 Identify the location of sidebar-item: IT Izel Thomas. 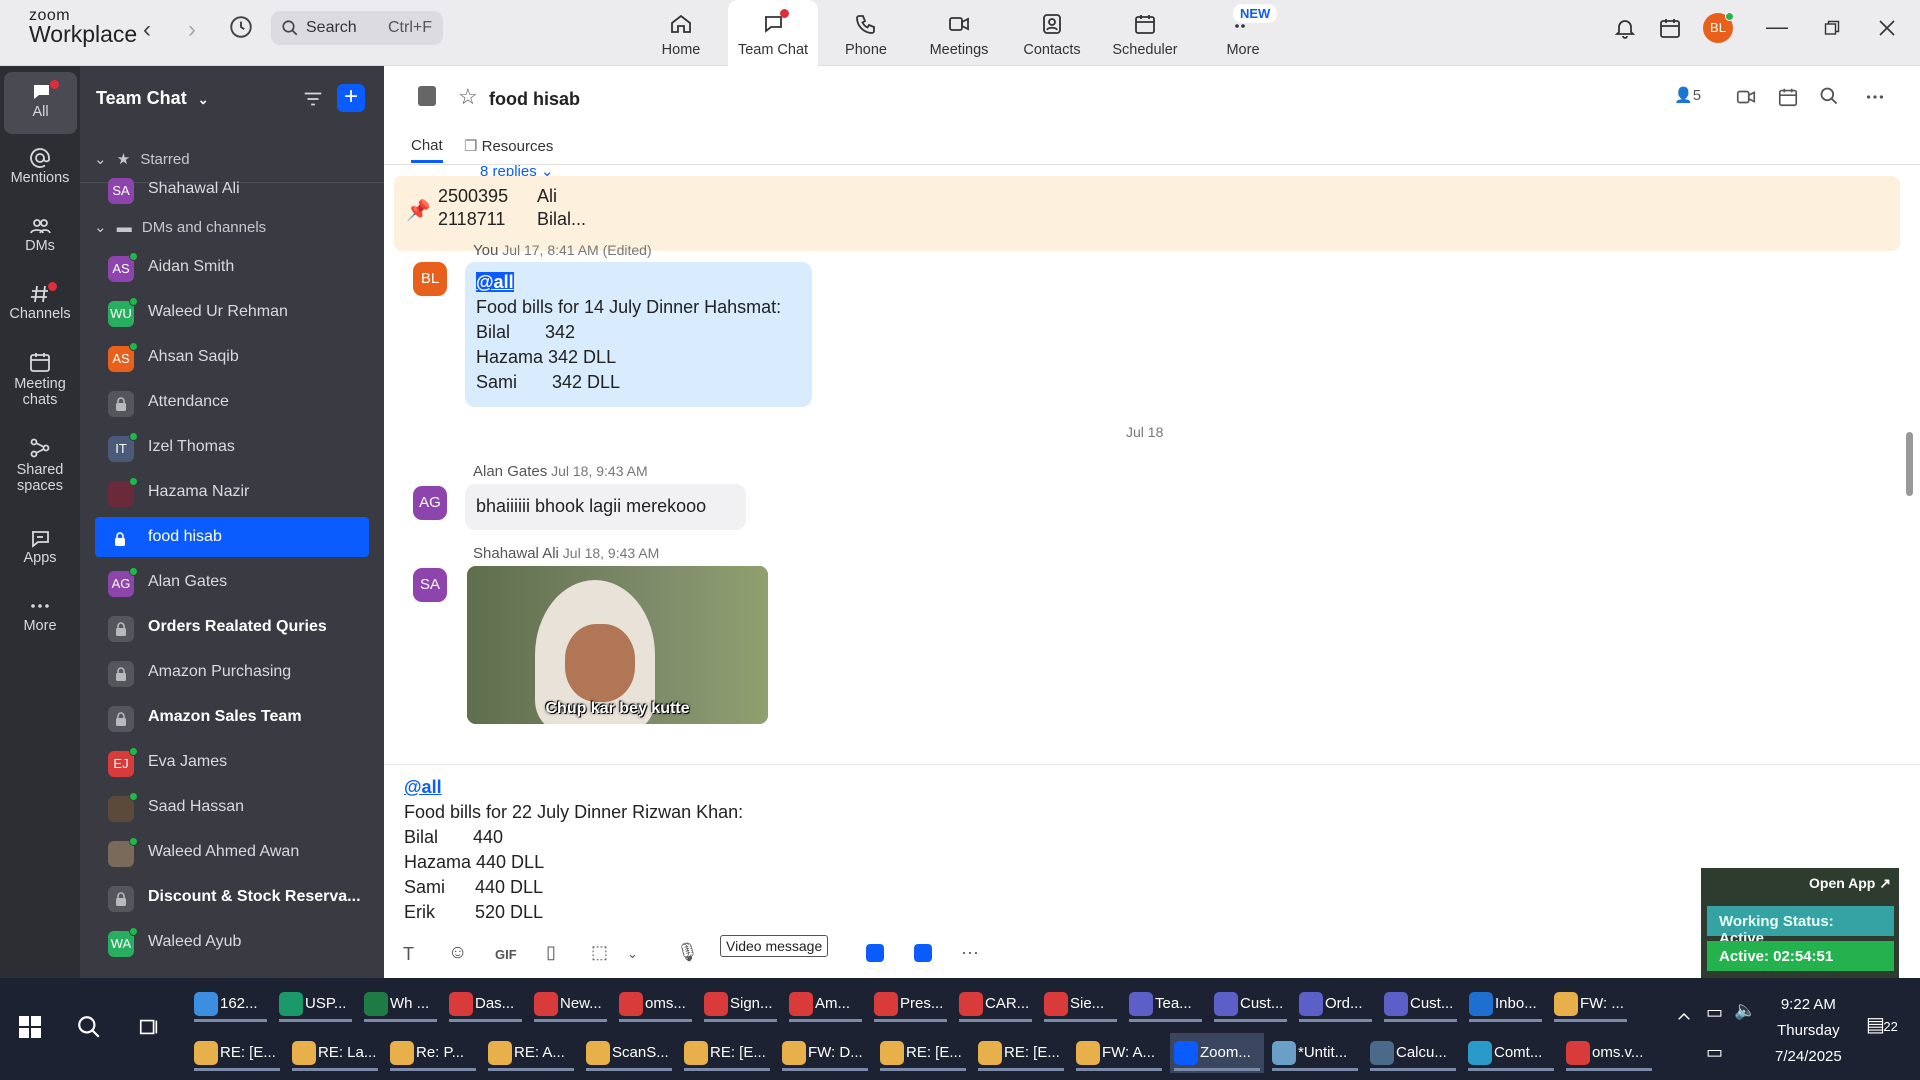
(238, 447).